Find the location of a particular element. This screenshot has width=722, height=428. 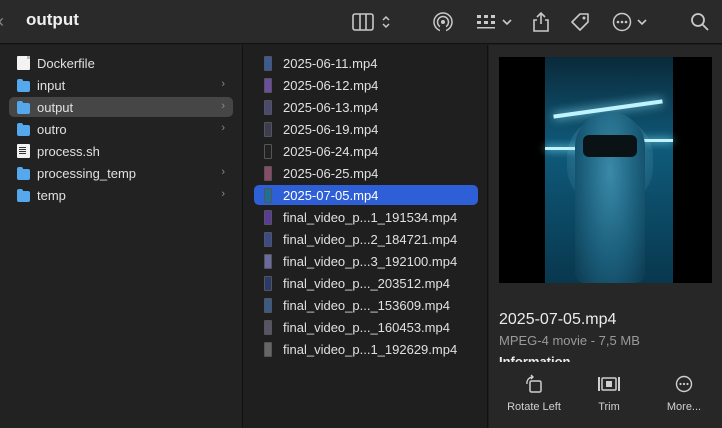

list-item-processing-temp: processing_temp › is located at coordinates (121, 173).